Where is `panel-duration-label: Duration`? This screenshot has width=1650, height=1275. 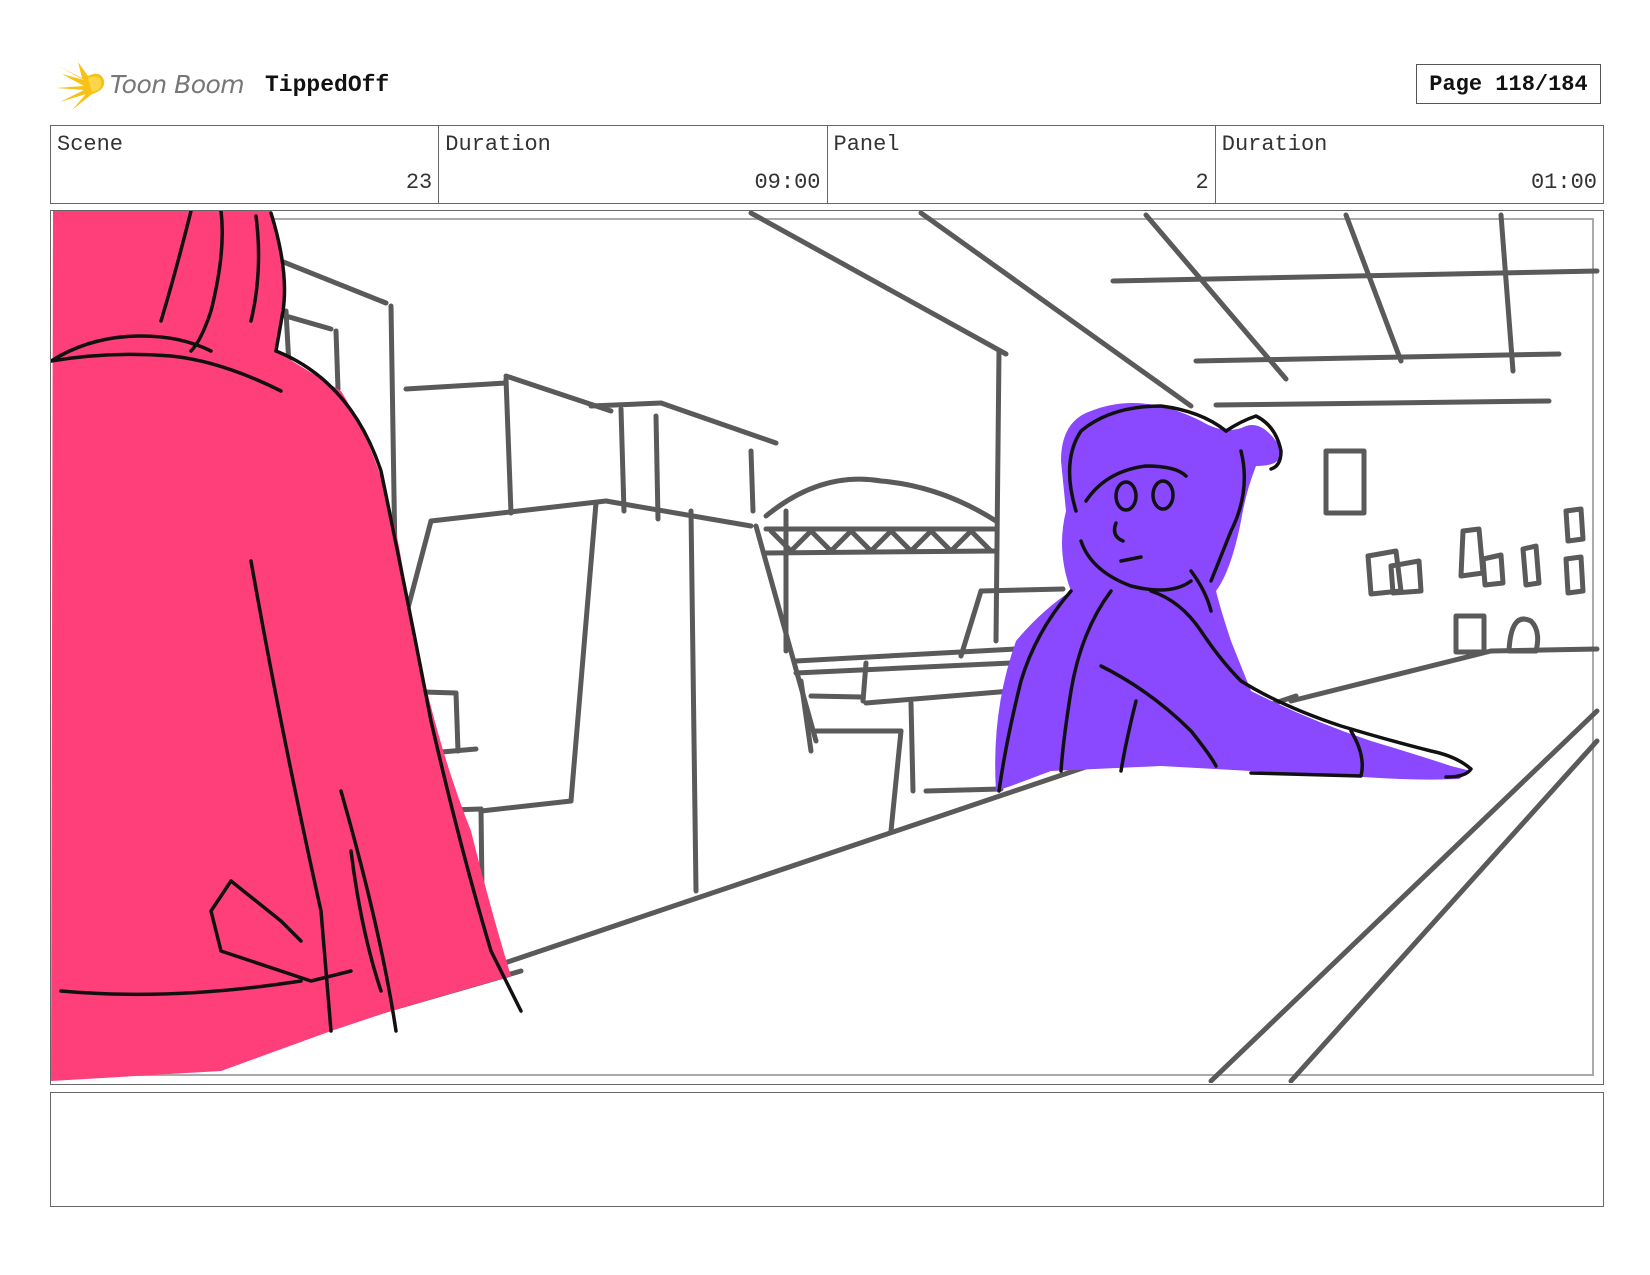
panel-duration-label: Duration is located at coordinates (1274, 144).